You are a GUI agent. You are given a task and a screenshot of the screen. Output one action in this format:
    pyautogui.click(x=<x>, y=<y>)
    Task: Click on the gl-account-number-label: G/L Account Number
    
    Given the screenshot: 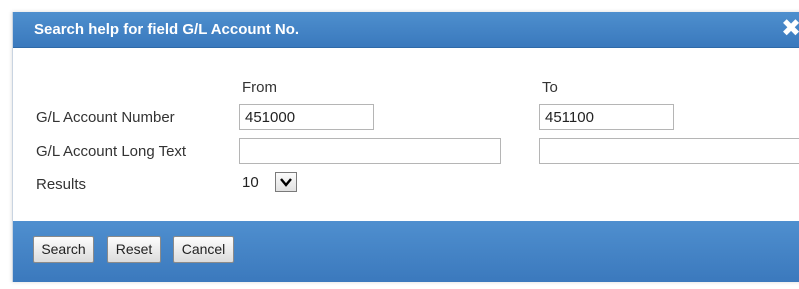 What is the action you would take?
    pyautogui.click(x=105, y=117)
    